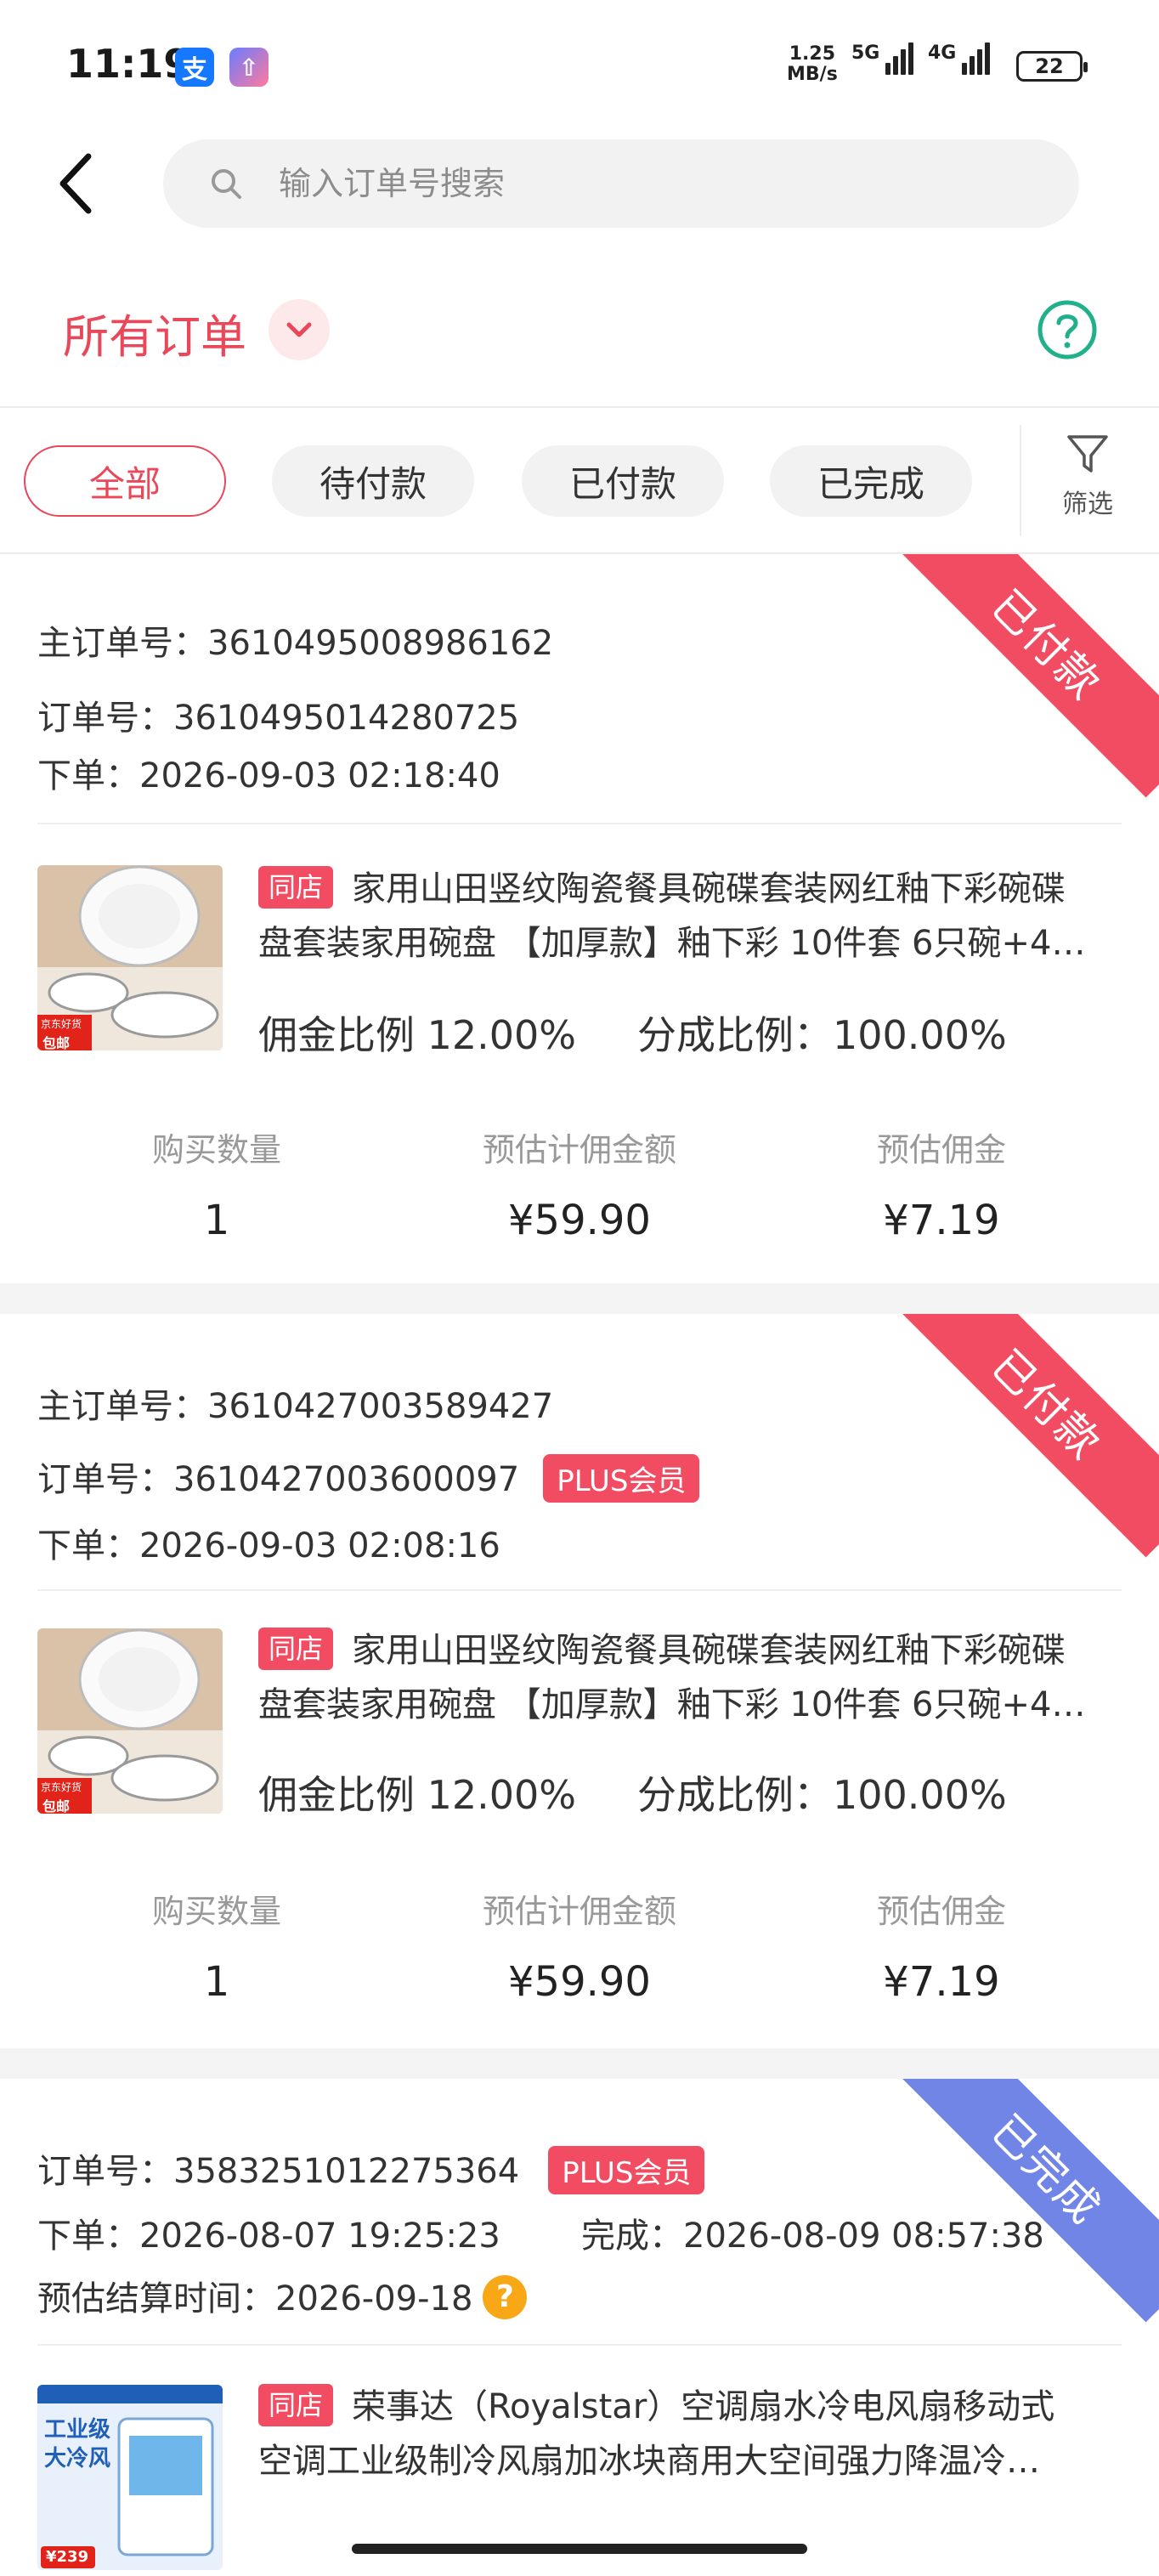 This screenshot has width=1159, height=2576. I want to click on title-dropdown-button, so click(300, 329).